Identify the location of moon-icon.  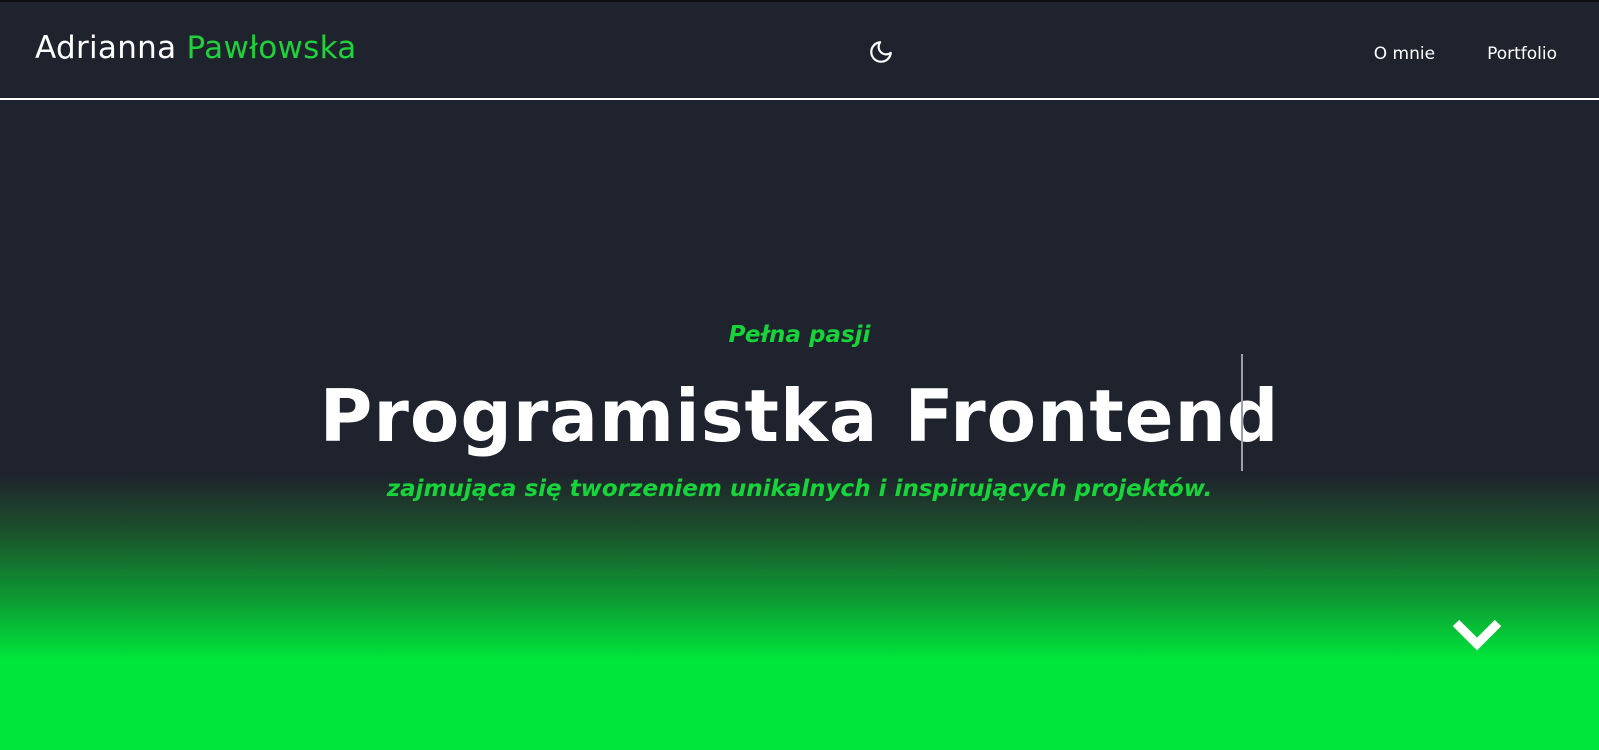
(881, 52).